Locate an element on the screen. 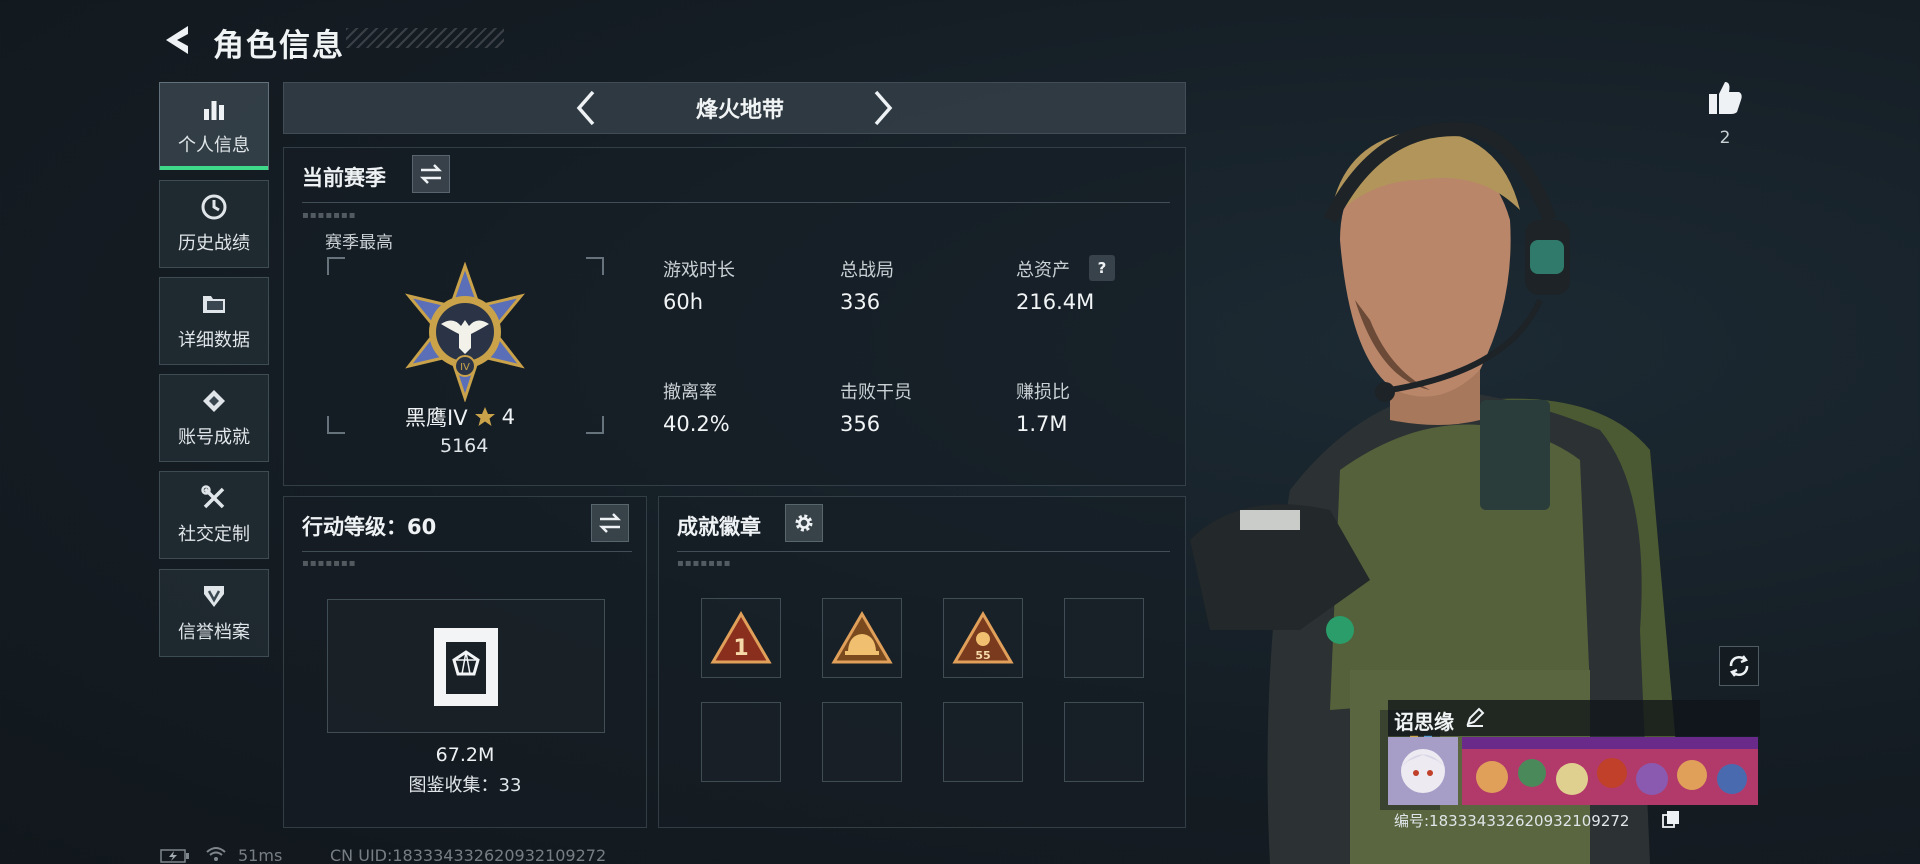 The height and width of the screenshot is (864, 1920). assets-help-button: ? is located at coordinates (1102, 268).